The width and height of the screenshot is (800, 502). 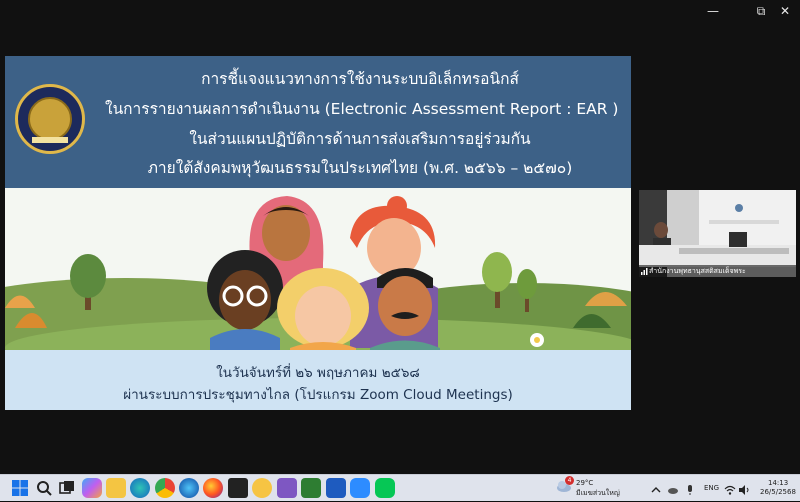 I want to click on restore-button: ⧉, so click(x=761, y=11).